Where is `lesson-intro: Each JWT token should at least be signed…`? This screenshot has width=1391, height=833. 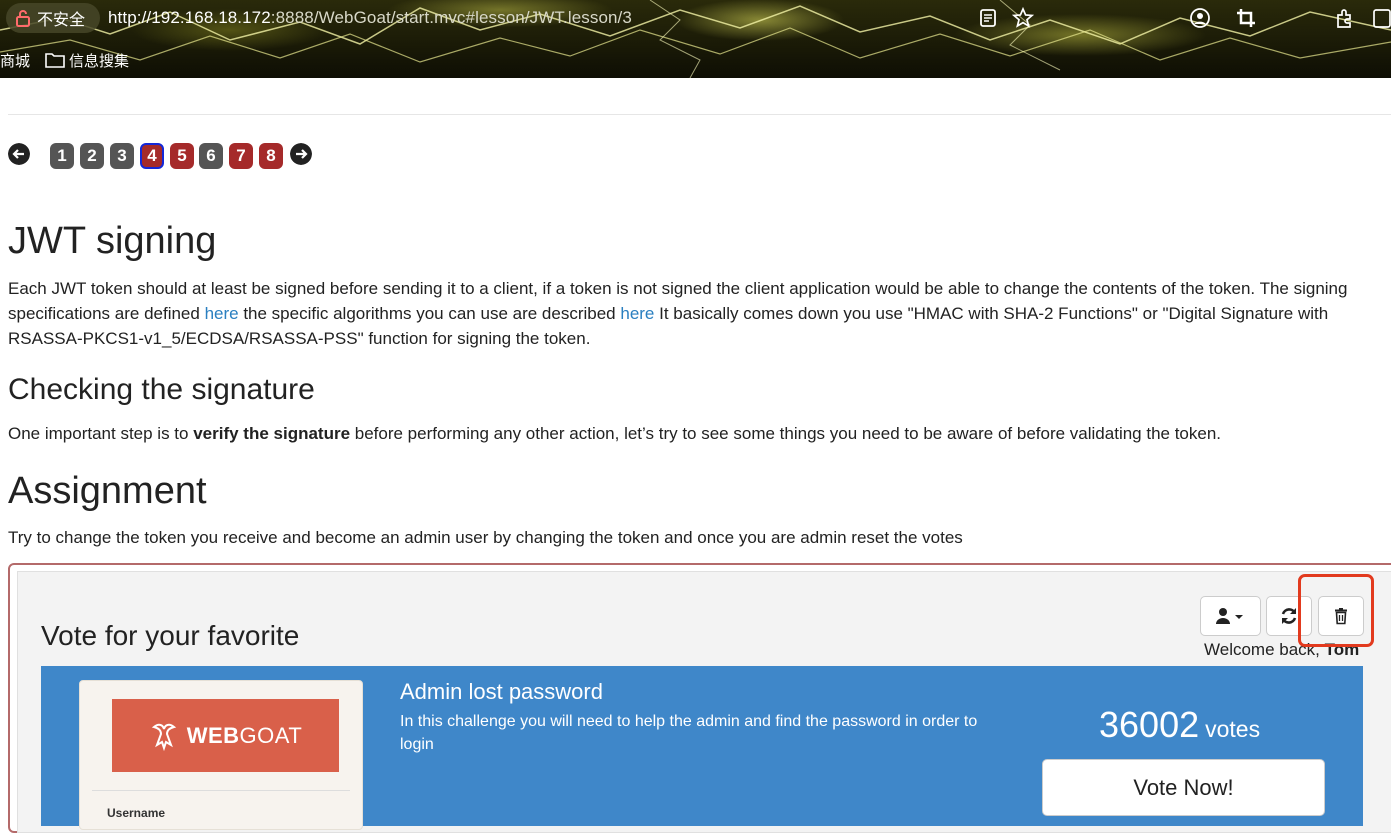
lesson-intro: Each JWT token should at least be signed… is located at coordinates (699, 313).